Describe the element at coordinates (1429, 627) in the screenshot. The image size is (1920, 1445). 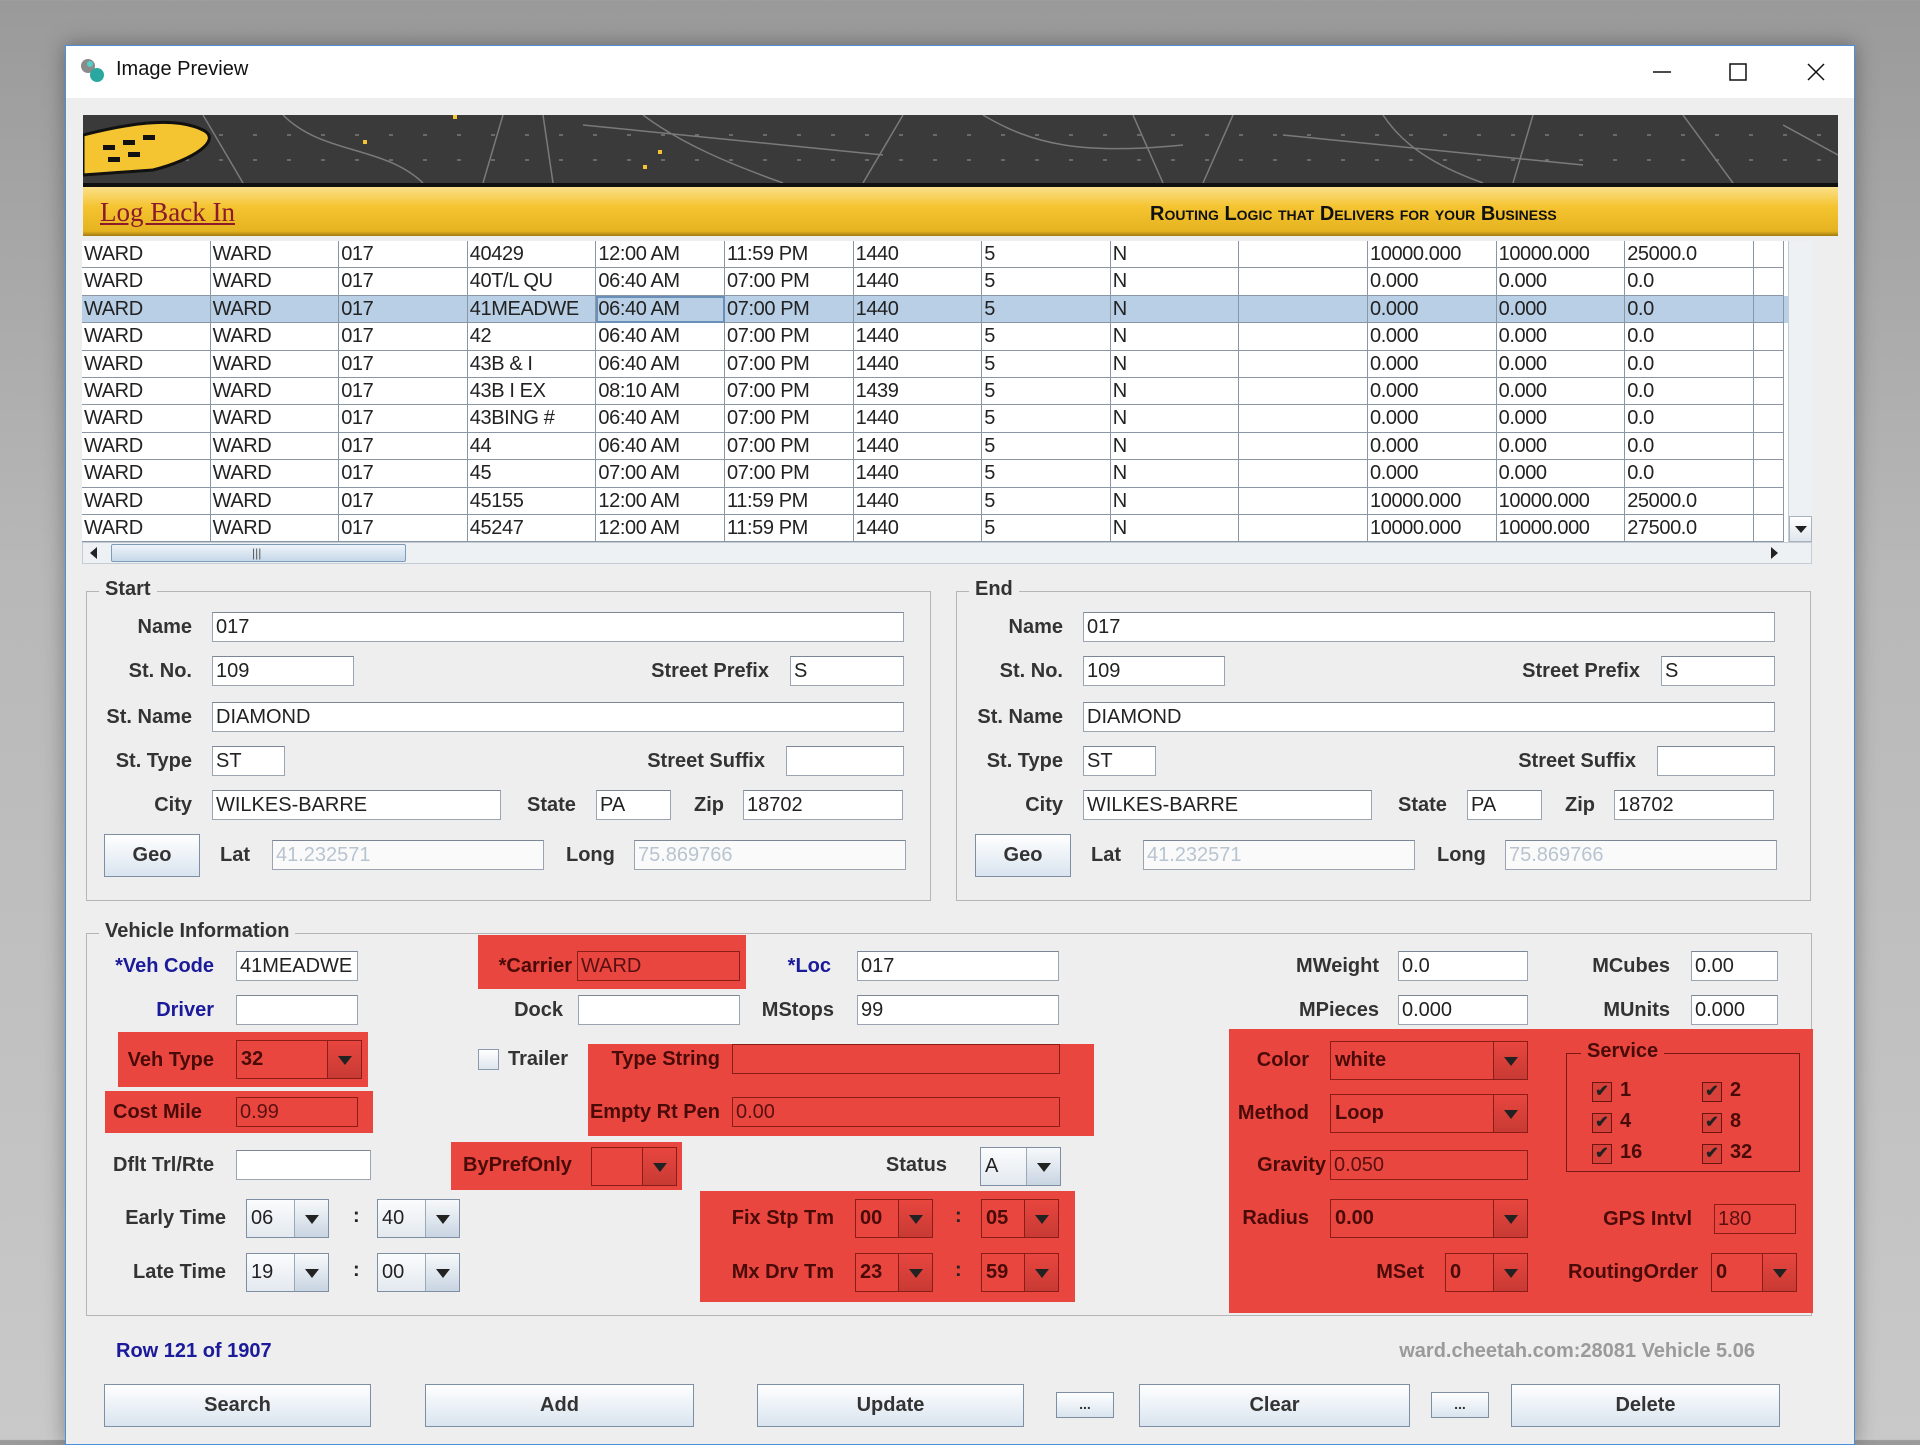
I see `end-name-input: 017` at that location.